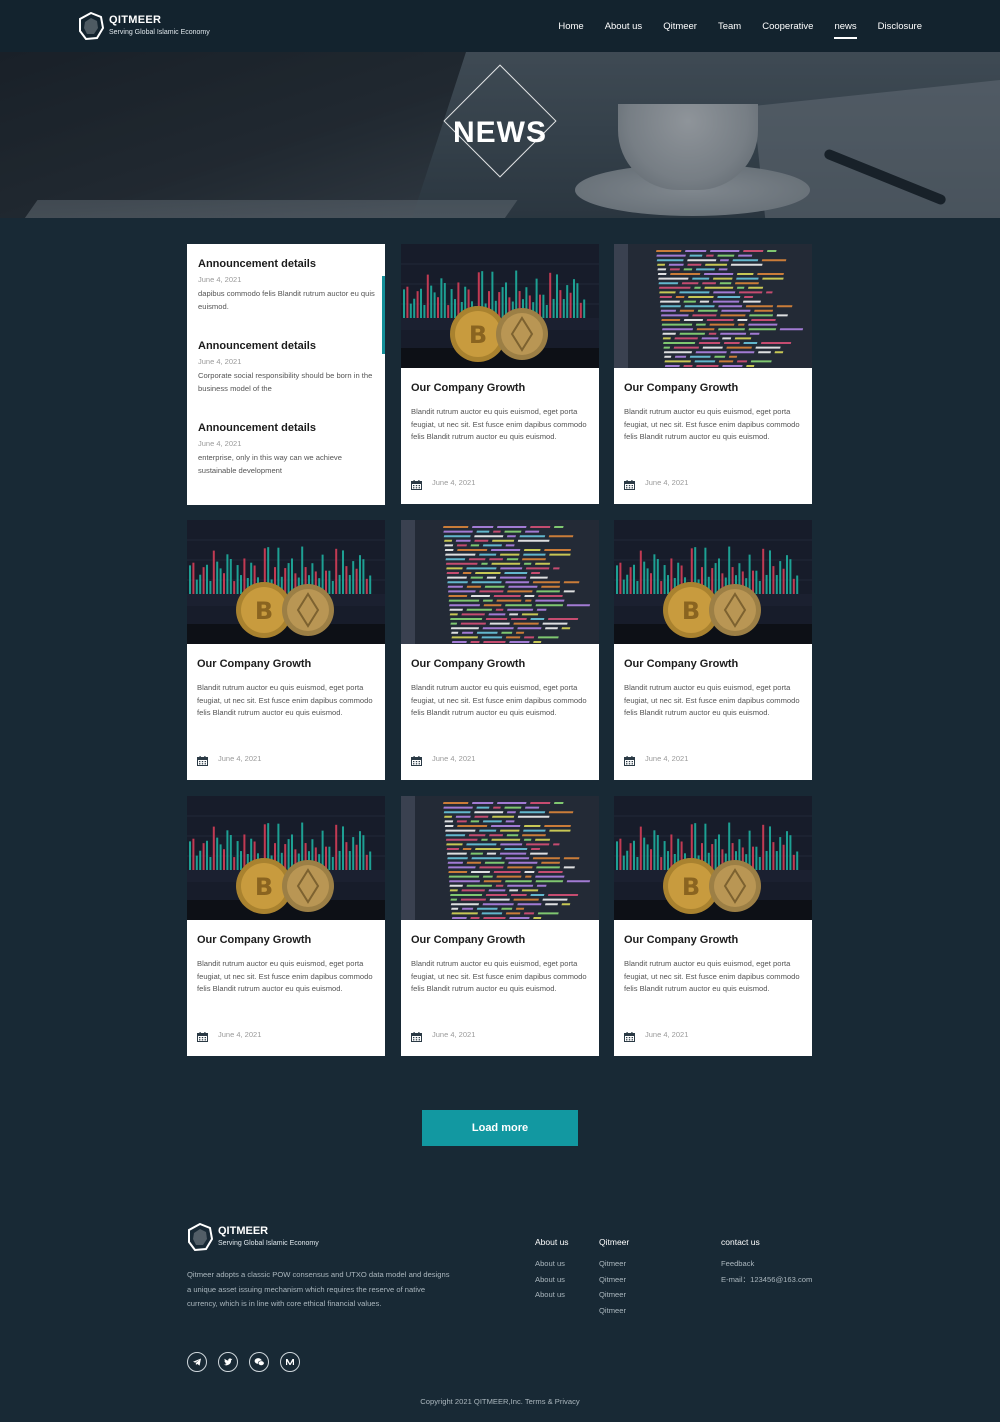  What do you see at coordinates (740, 1242) in the screenshot?
I see `footer-column-heading: contact us` at bounding box center [740, 1242].